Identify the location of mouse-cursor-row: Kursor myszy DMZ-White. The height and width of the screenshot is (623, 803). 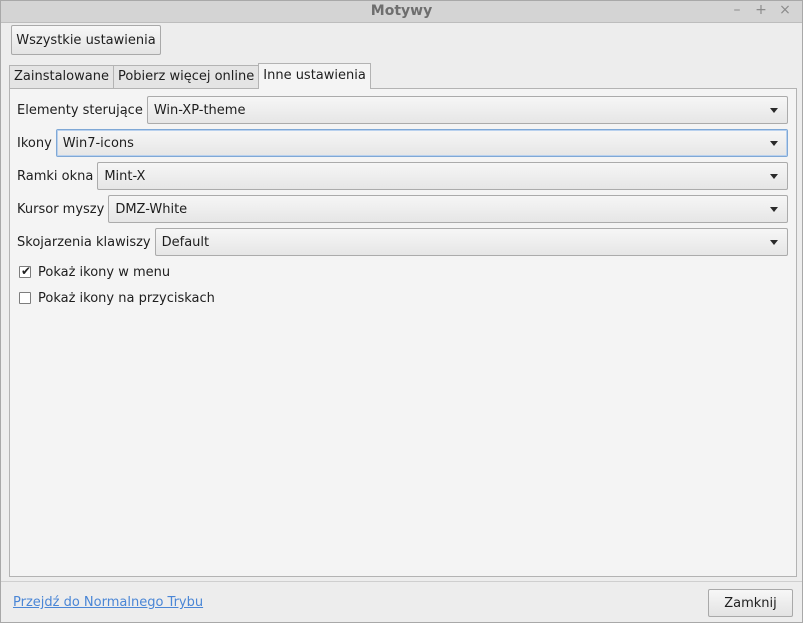
(402, 209).